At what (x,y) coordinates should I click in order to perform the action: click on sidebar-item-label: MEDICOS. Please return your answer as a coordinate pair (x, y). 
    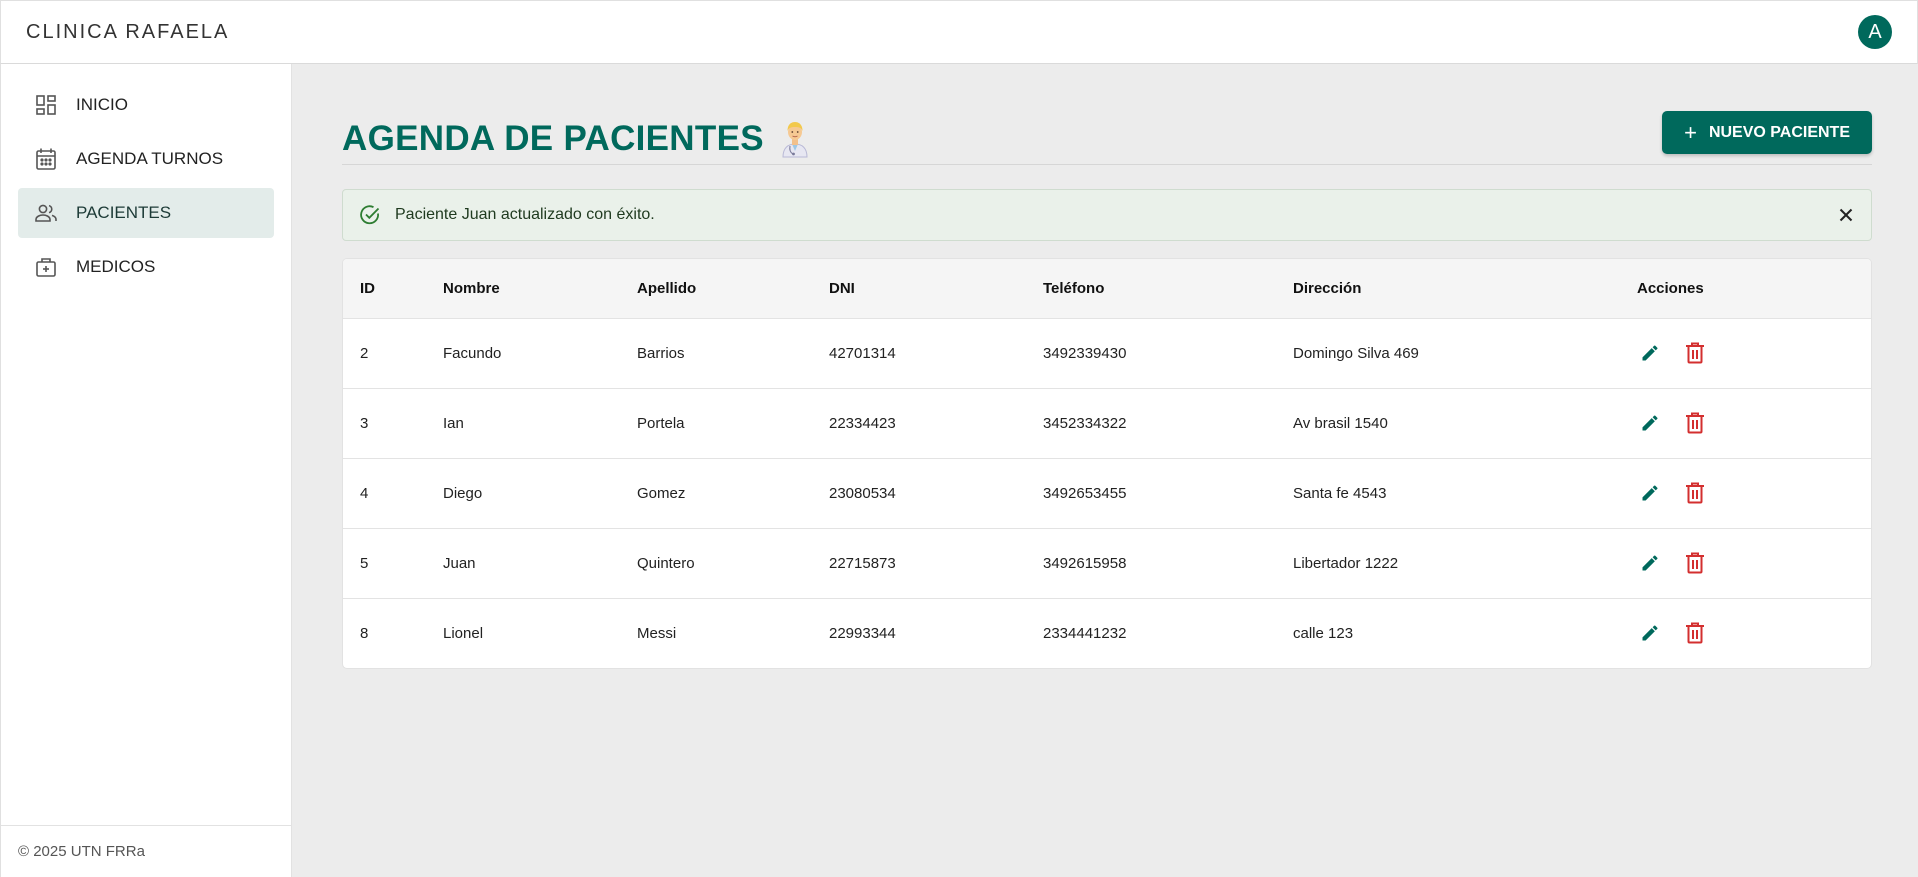
    Looking at the image, I should click on (116, 266).